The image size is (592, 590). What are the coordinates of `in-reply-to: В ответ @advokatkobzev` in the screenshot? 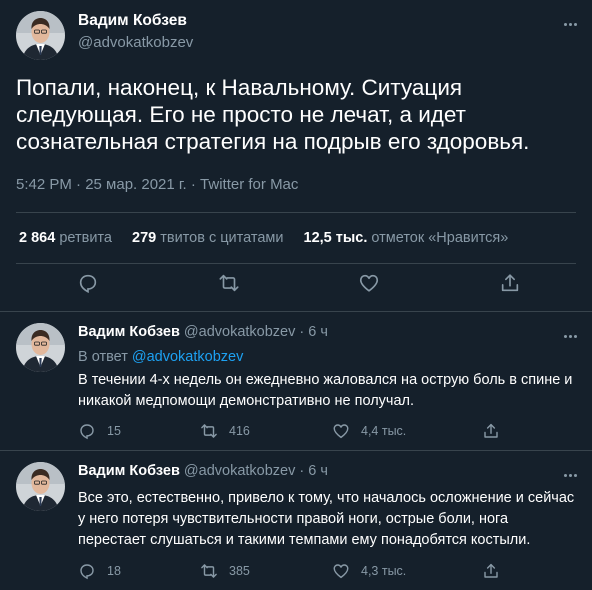 It's located at (160, 357).